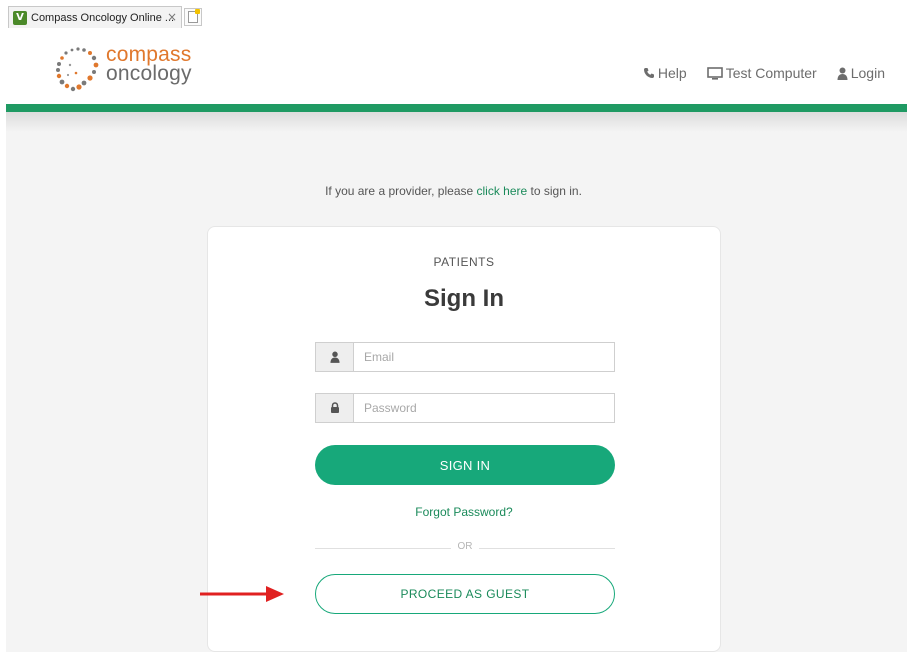  I want to click on email-addon, so click(335, 357).